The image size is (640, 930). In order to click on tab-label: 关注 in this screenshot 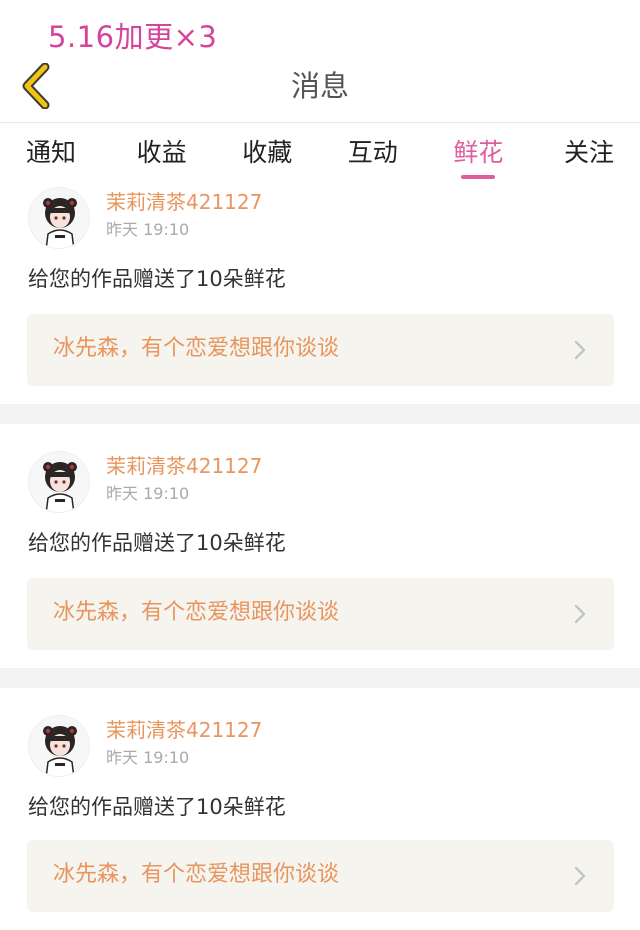, I will do `click(588, 152)`.